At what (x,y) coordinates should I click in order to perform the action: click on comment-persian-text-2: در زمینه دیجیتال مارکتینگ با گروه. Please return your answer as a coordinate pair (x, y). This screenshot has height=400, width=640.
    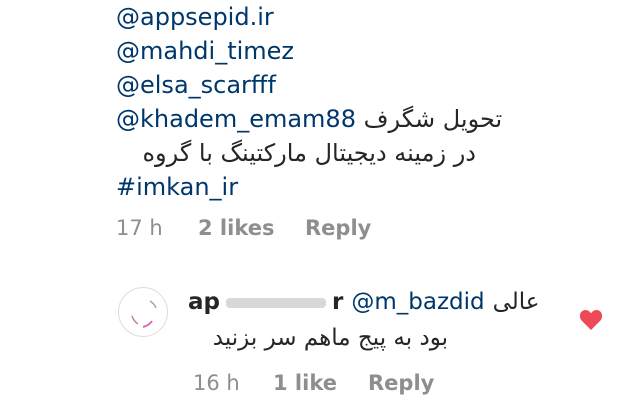
    Looking at the image, I should click on (309, 153).